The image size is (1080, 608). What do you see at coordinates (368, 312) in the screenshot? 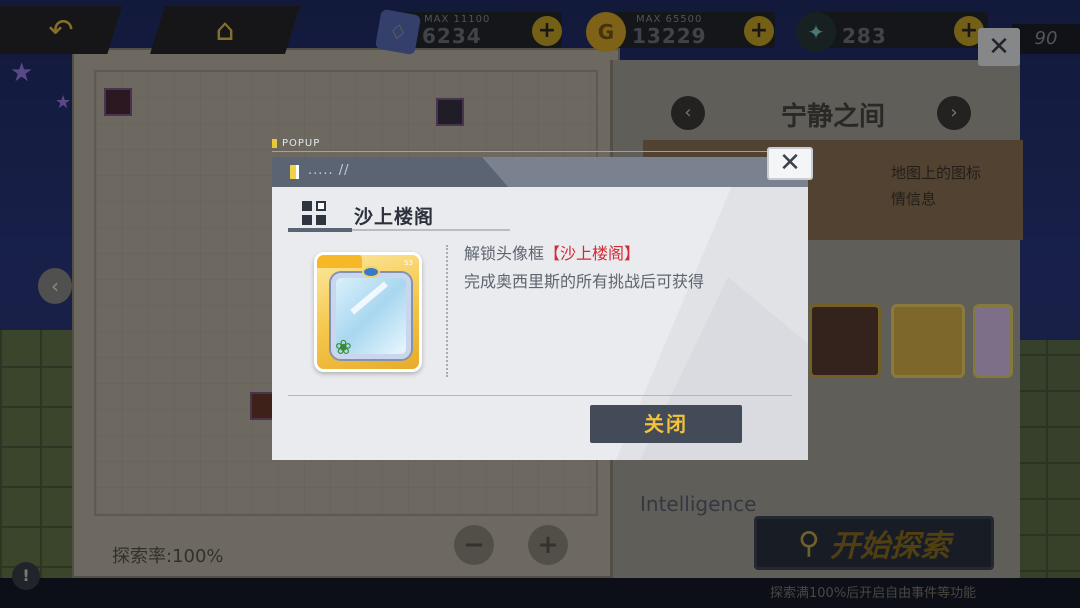
I see `avatar-frame-card: ❀ S3` at bounding box center [368, 312].